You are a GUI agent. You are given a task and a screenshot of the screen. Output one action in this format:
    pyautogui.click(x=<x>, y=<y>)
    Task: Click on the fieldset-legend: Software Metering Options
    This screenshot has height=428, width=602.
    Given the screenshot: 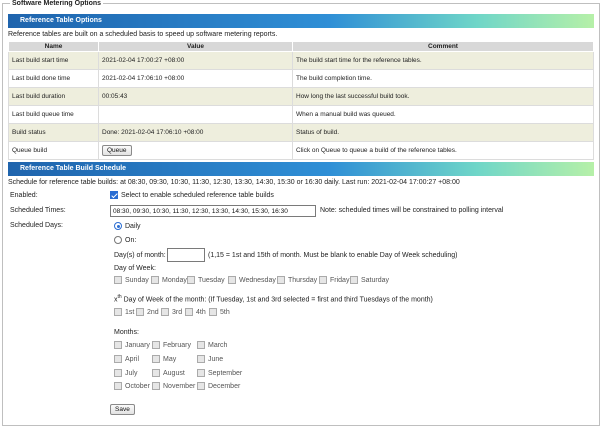 What is the action you would take?
    pyautogui.click(x=57, y=3)
    